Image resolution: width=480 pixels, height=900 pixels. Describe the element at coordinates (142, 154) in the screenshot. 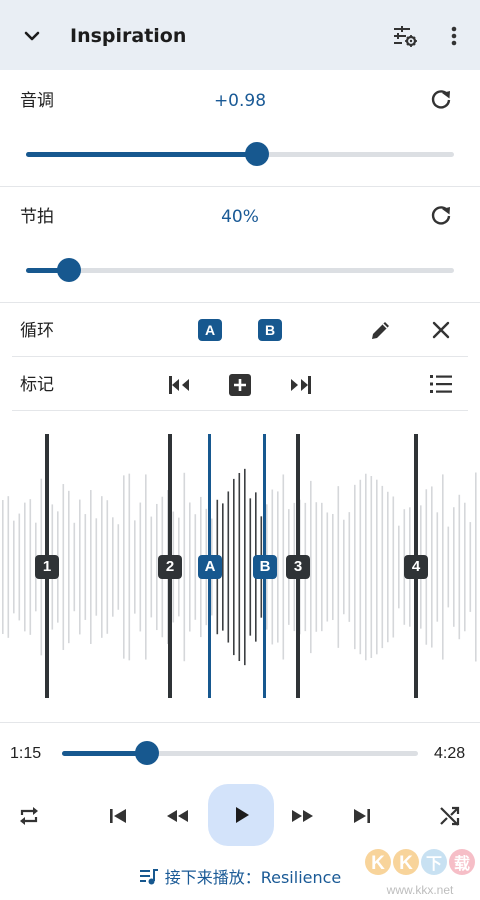

I see `pitch-slider-fill` at that location.